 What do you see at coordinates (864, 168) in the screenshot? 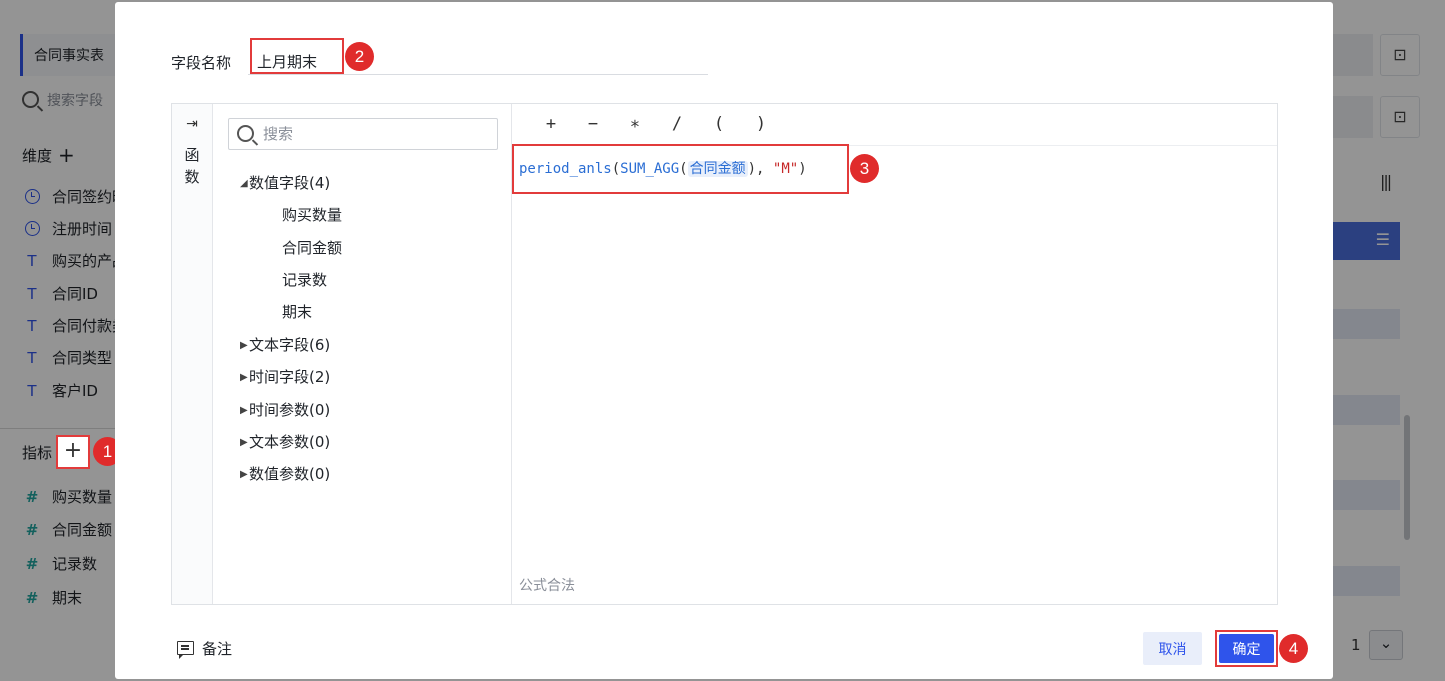
I see `callout-badge-3: 3` at bounding box center [864, 168].